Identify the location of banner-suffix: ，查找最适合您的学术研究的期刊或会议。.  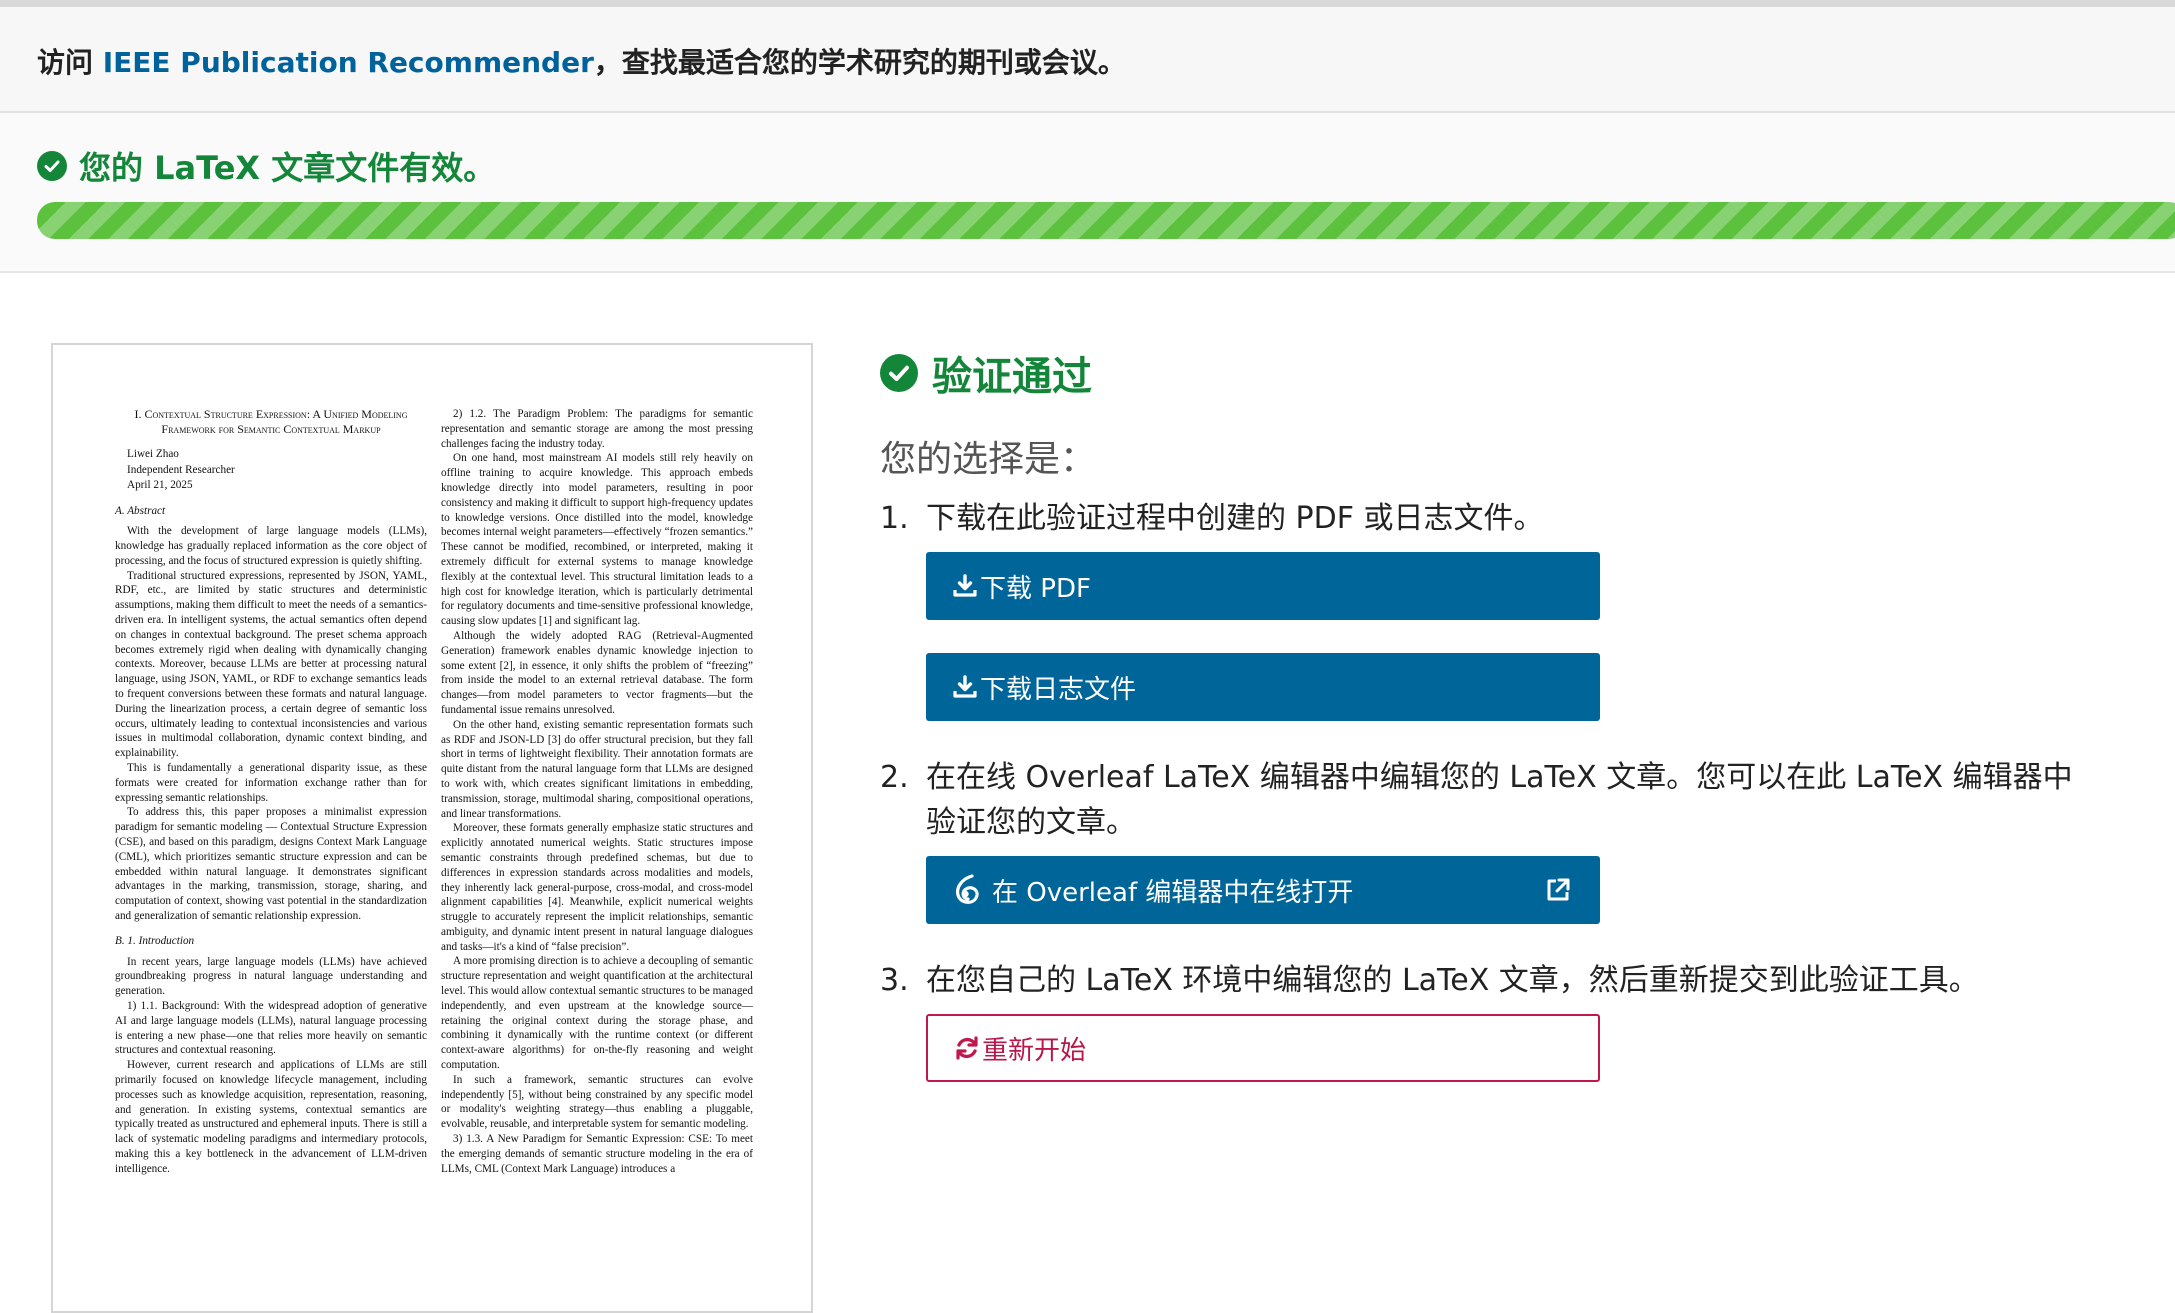
(859, 62).